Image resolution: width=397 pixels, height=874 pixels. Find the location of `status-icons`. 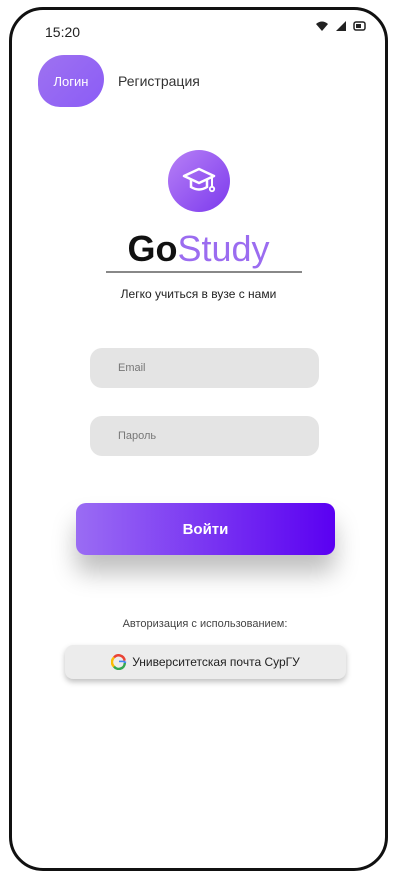

status-icons is located at coordinates (341, 26).